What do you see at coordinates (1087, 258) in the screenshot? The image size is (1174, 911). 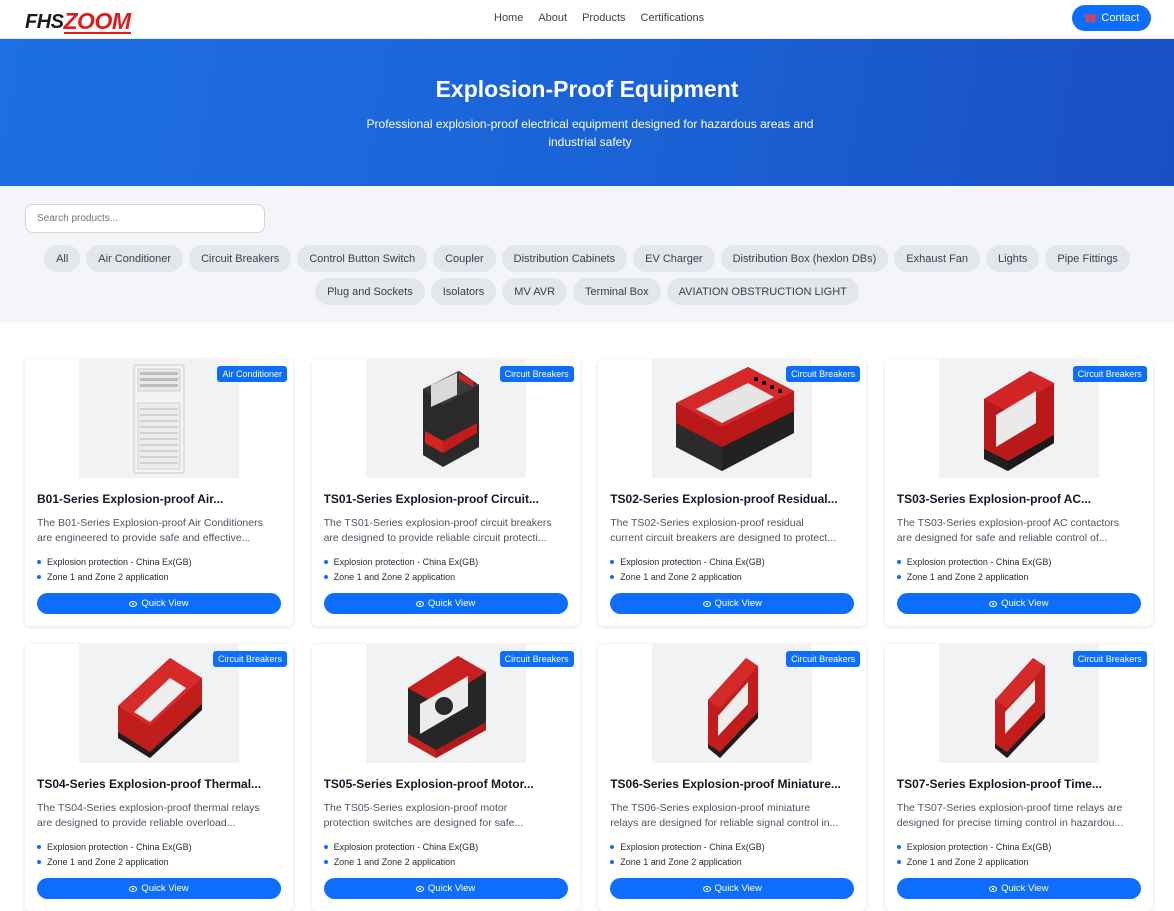 I see `chip-pipe-fittings: Pipe Fittings` at bounding box center [1087, 258].